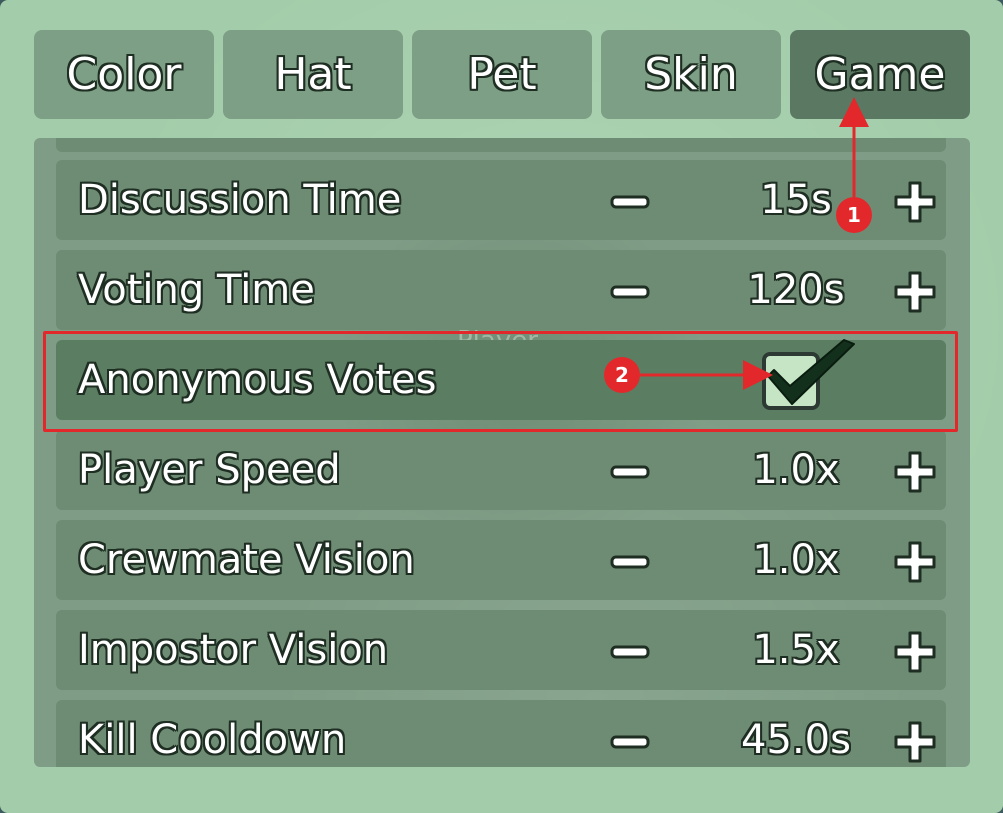 This screenshot has width=1003, height=813. Describe the element at coordinates (501, 290) in the screenshot. I see `setting-row-voting-time: Voting Time 120s` at that location.